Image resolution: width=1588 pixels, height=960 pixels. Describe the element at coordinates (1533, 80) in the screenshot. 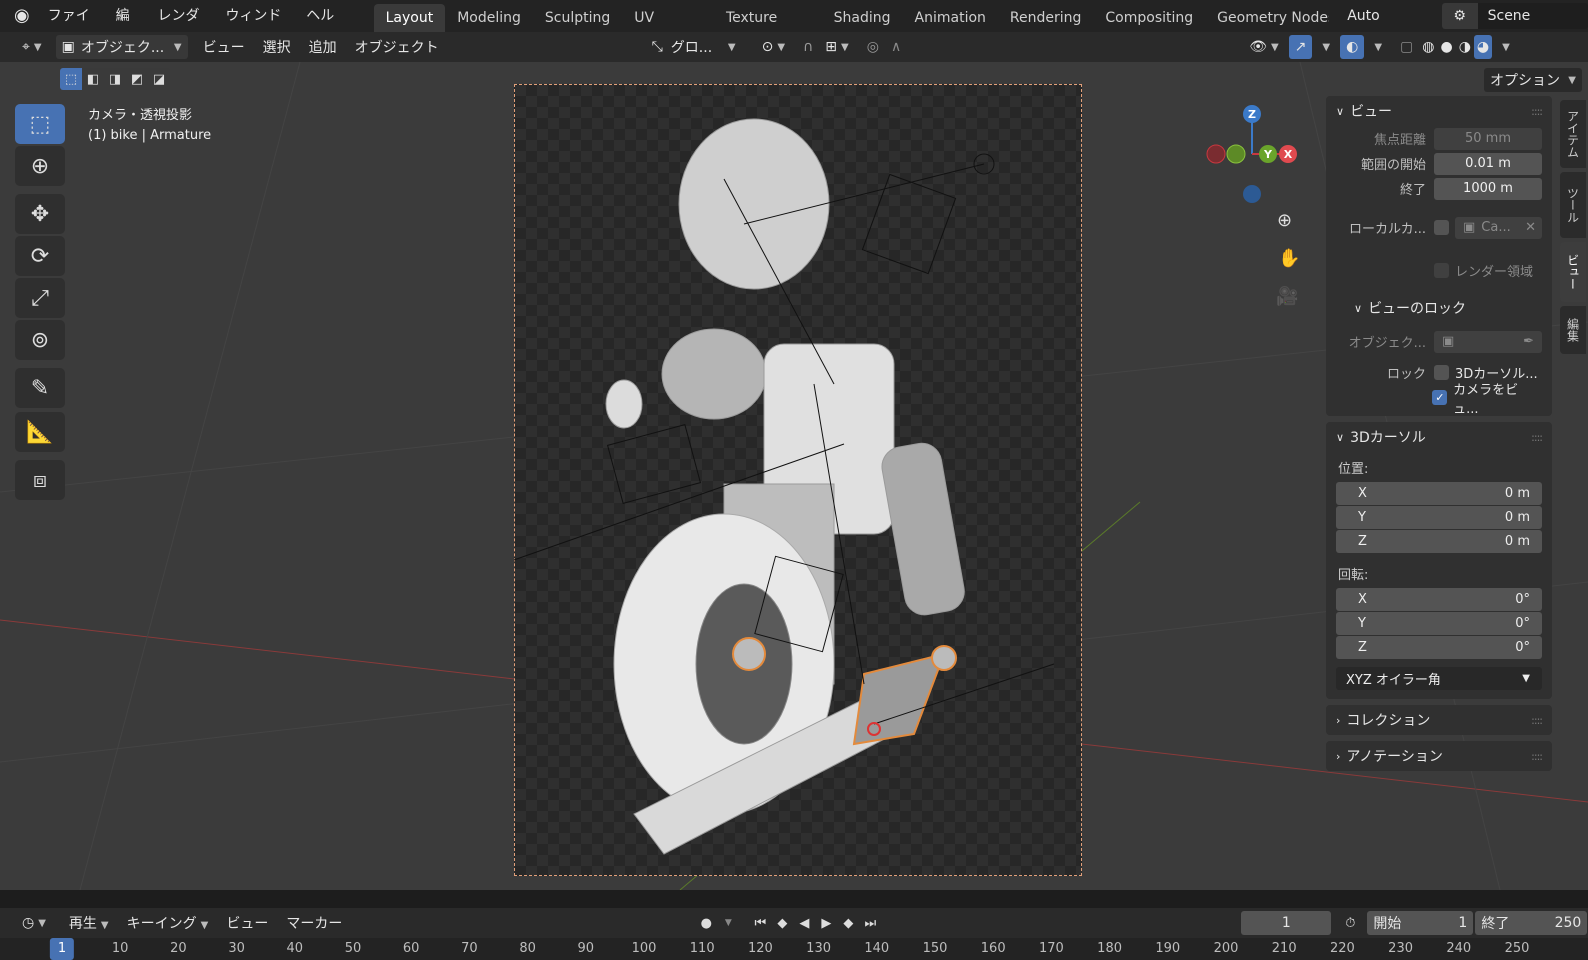

I see `options-dropdown: オプション ▼` at that location.